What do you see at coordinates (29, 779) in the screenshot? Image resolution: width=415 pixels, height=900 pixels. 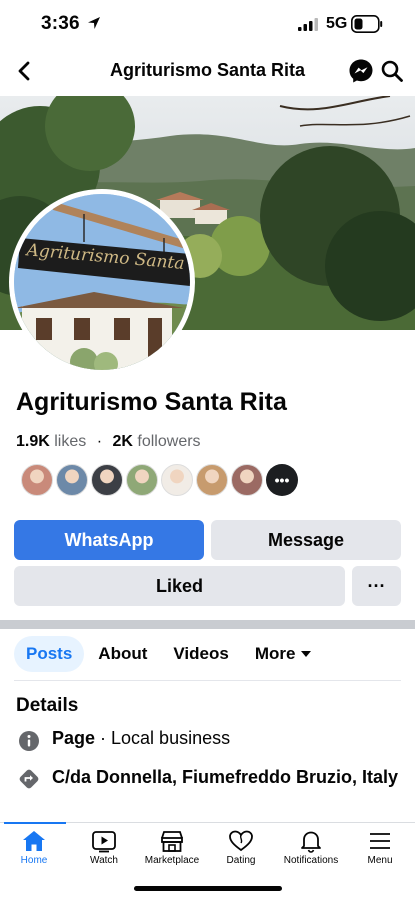 I see `directions-icon` at bounding box center [29, 779].